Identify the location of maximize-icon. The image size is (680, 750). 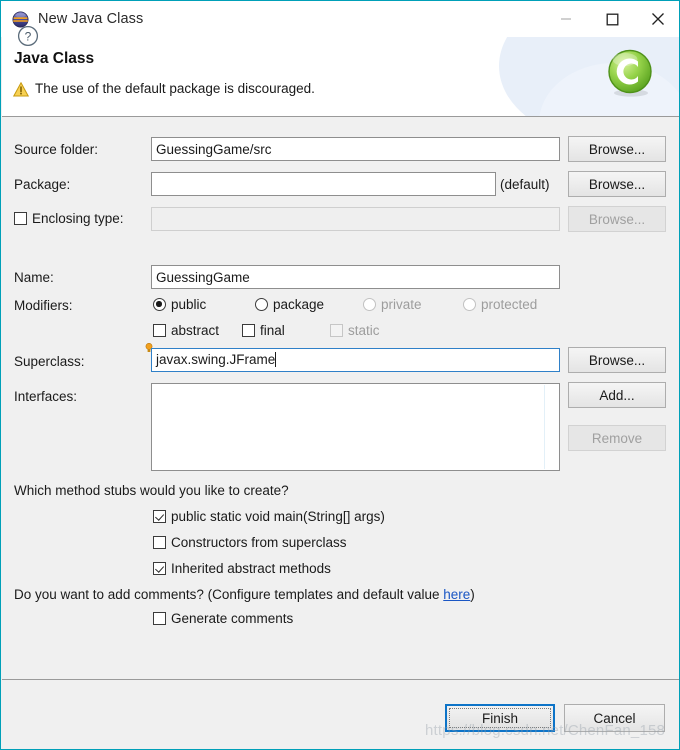
(612, 19).